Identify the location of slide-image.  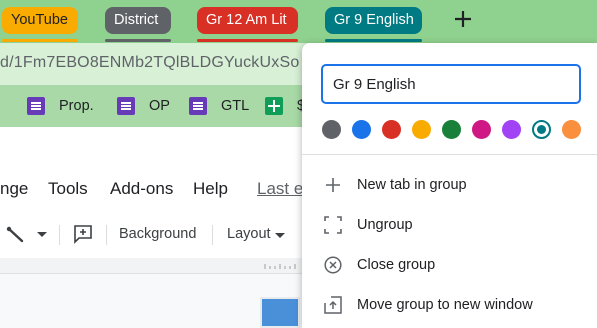
(280, 312).